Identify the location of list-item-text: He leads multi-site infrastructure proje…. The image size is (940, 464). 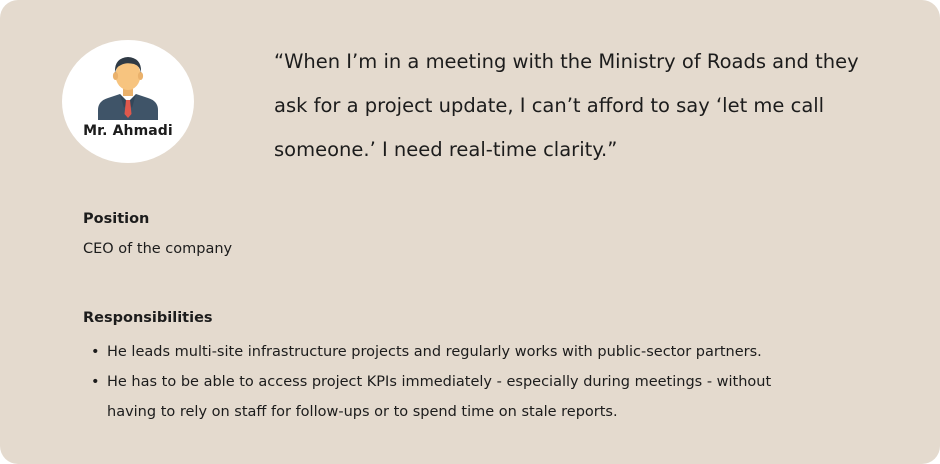
(434, 352).